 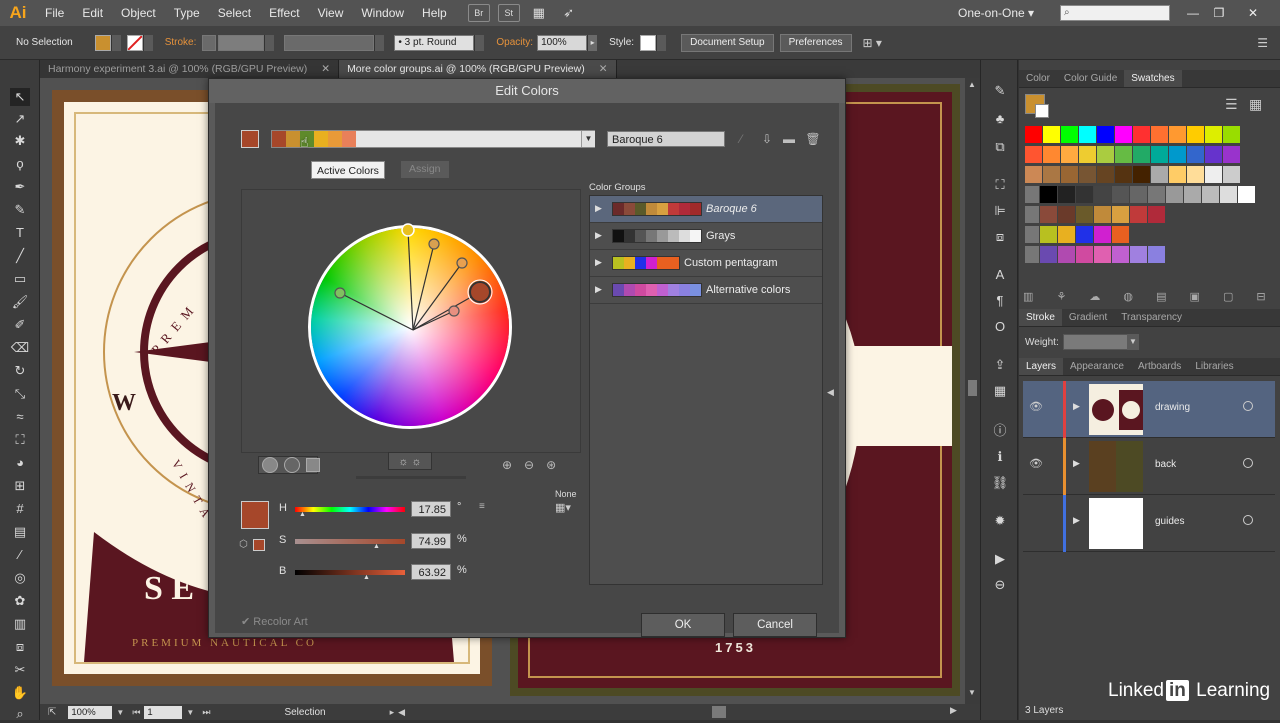 What do you see at coordinates (136, 712) in the screenshot?
I see `first-artboard-icon: ⏮` at bounding box center [136, 712].